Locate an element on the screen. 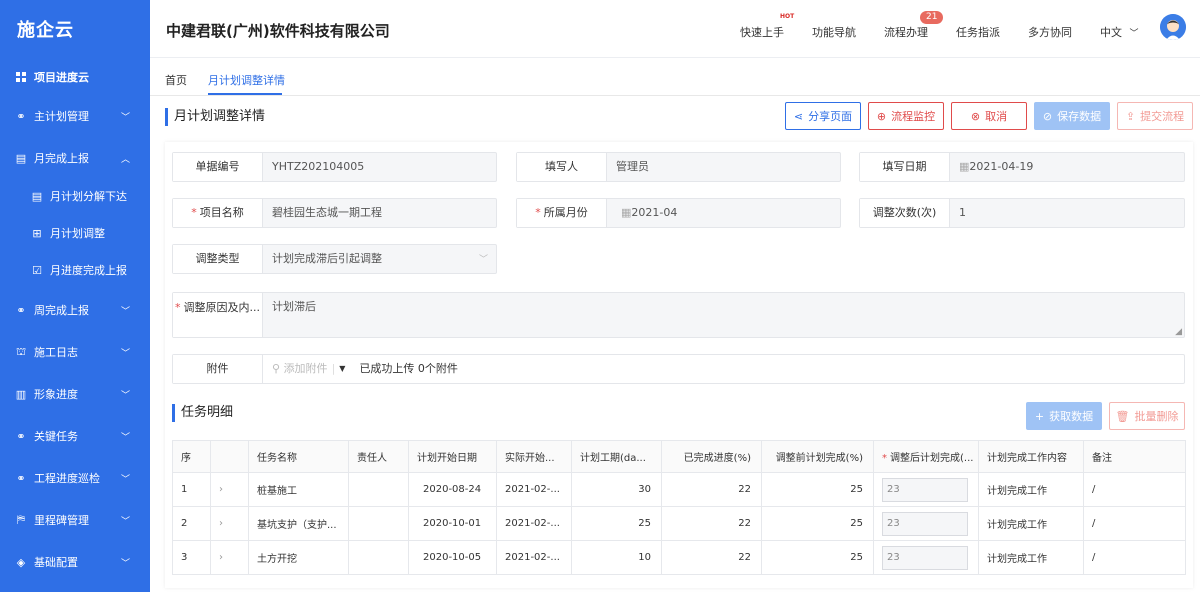 The height and width of the screenshot is (592, 1200). nav-func-nav: 功能导航 is located at coordinates (834, 32).